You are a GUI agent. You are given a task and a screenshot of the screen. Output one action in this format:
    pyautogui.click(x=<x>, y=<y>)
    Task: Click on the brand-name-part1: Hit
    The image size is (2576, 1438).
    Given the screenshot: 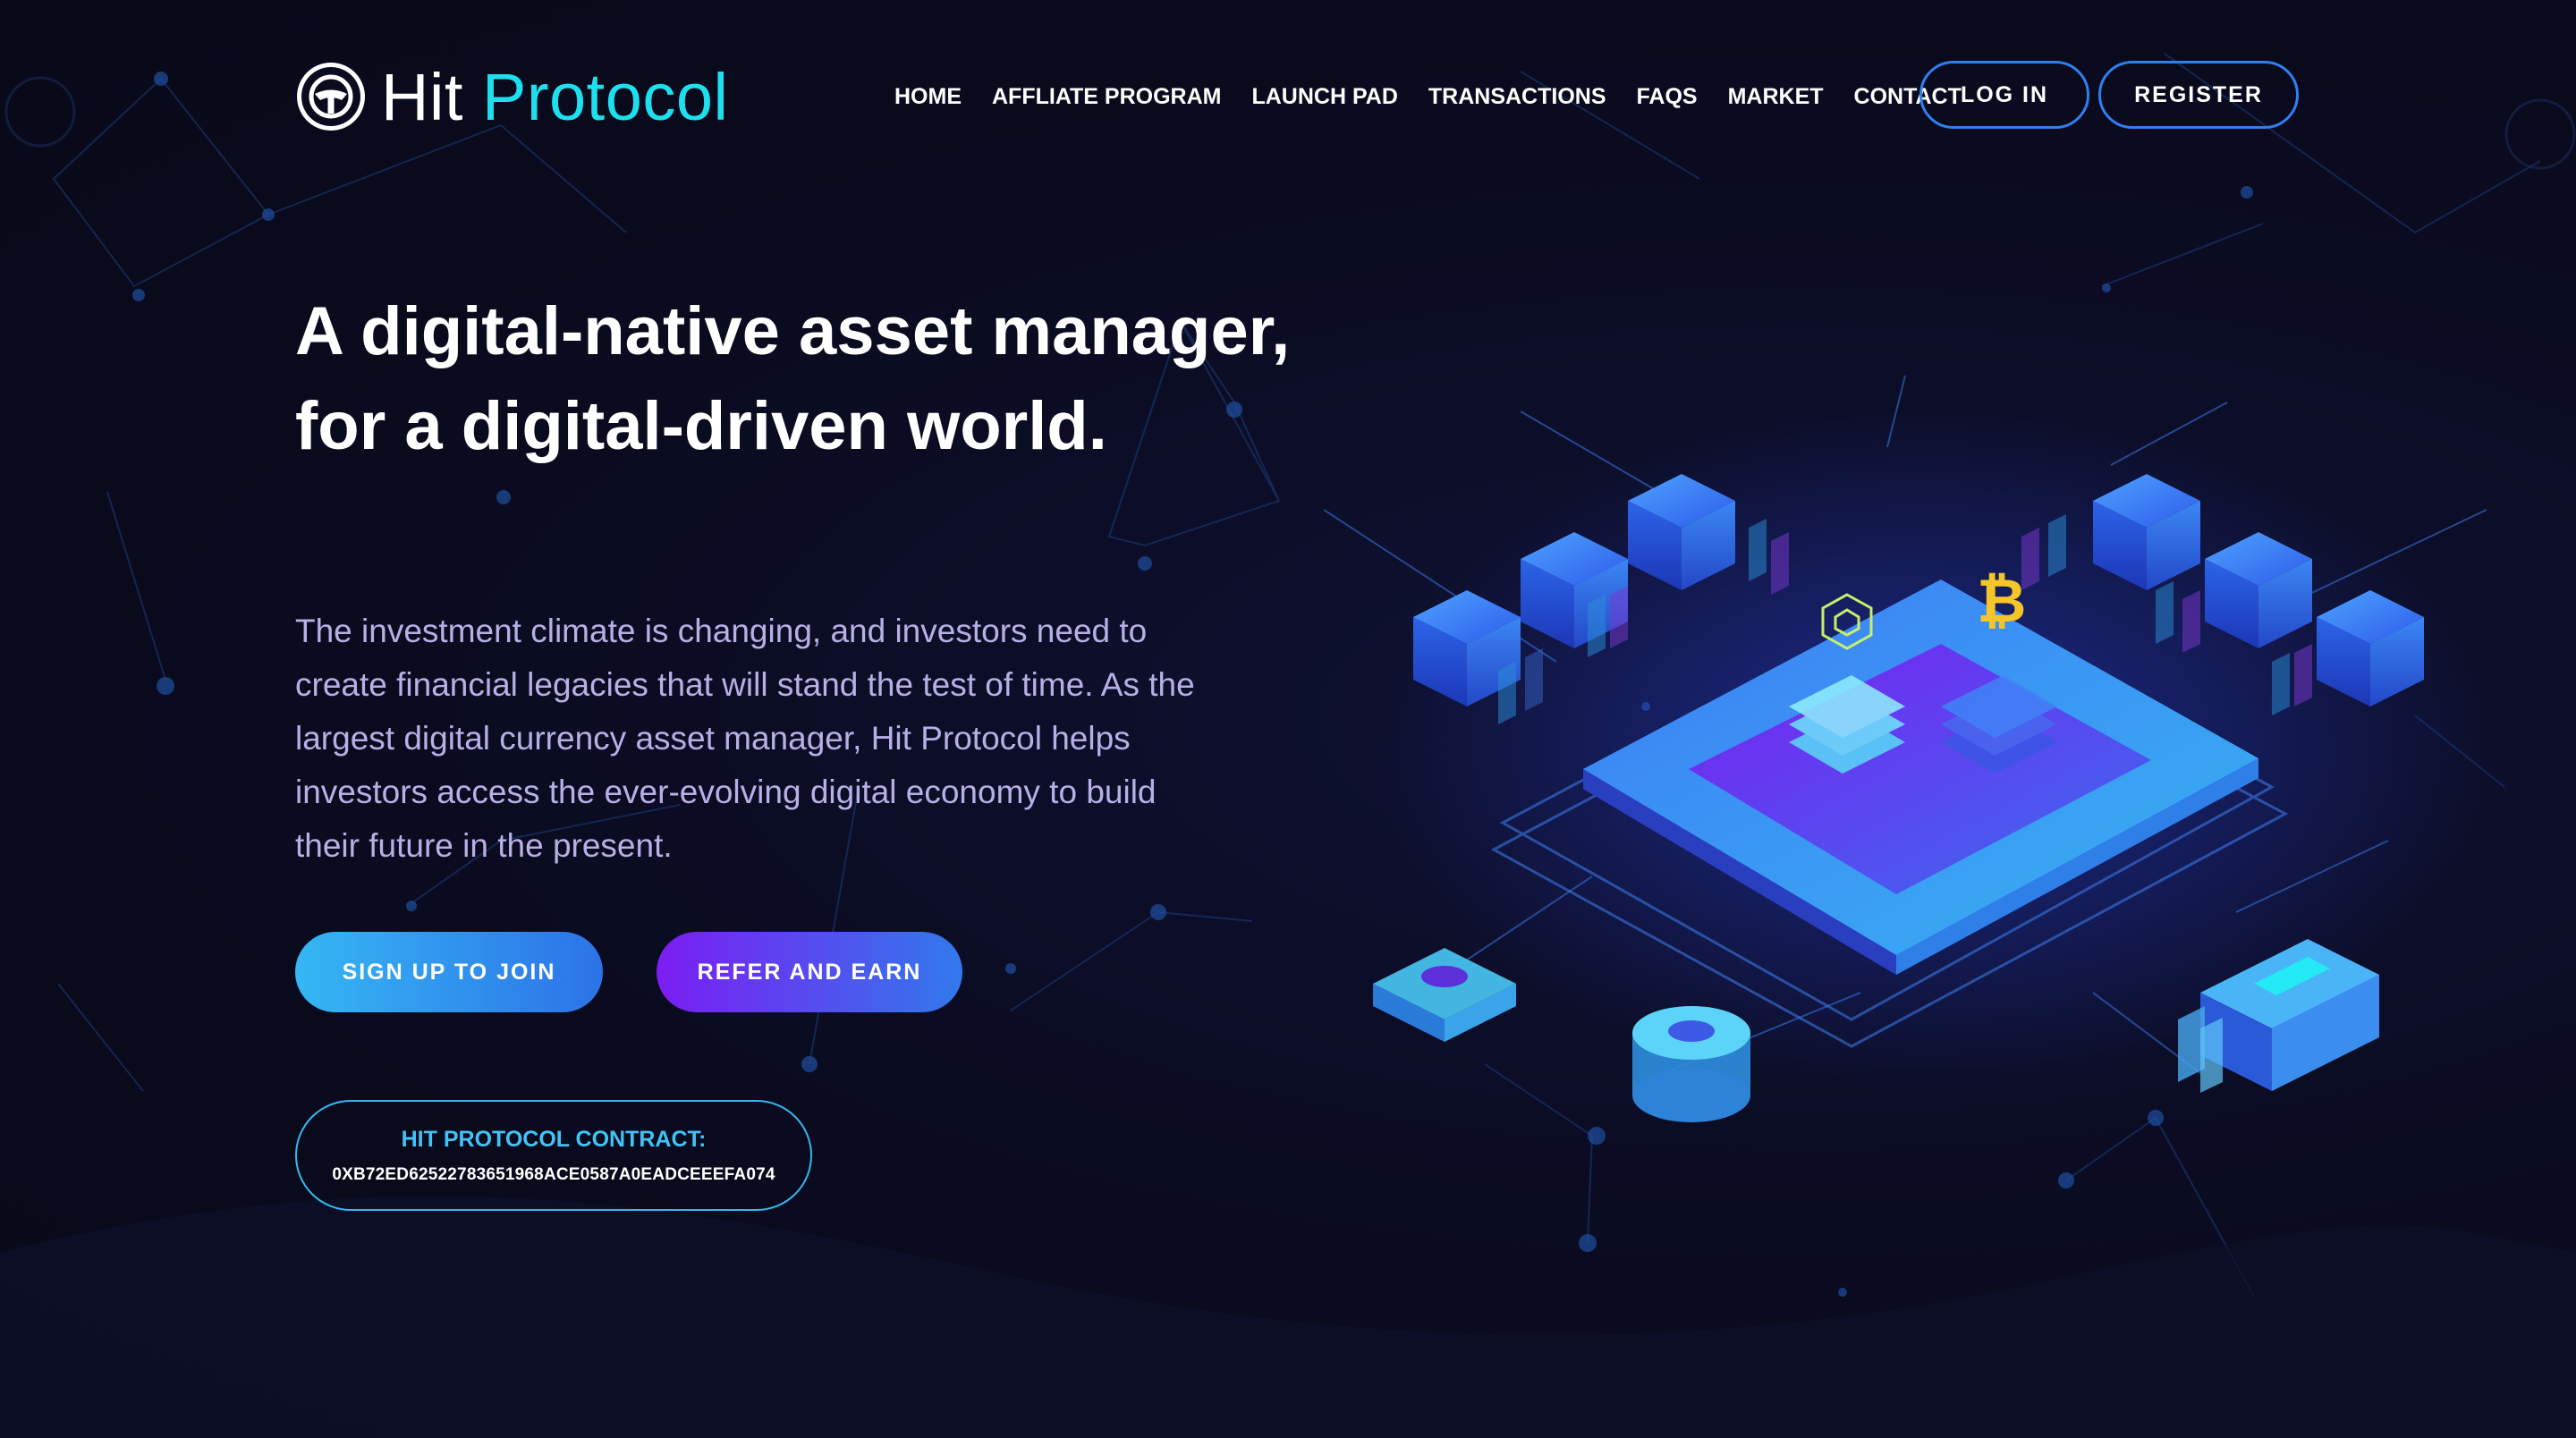 What is the action you would take?
    pyautogui.click(x=422, y=96)
    